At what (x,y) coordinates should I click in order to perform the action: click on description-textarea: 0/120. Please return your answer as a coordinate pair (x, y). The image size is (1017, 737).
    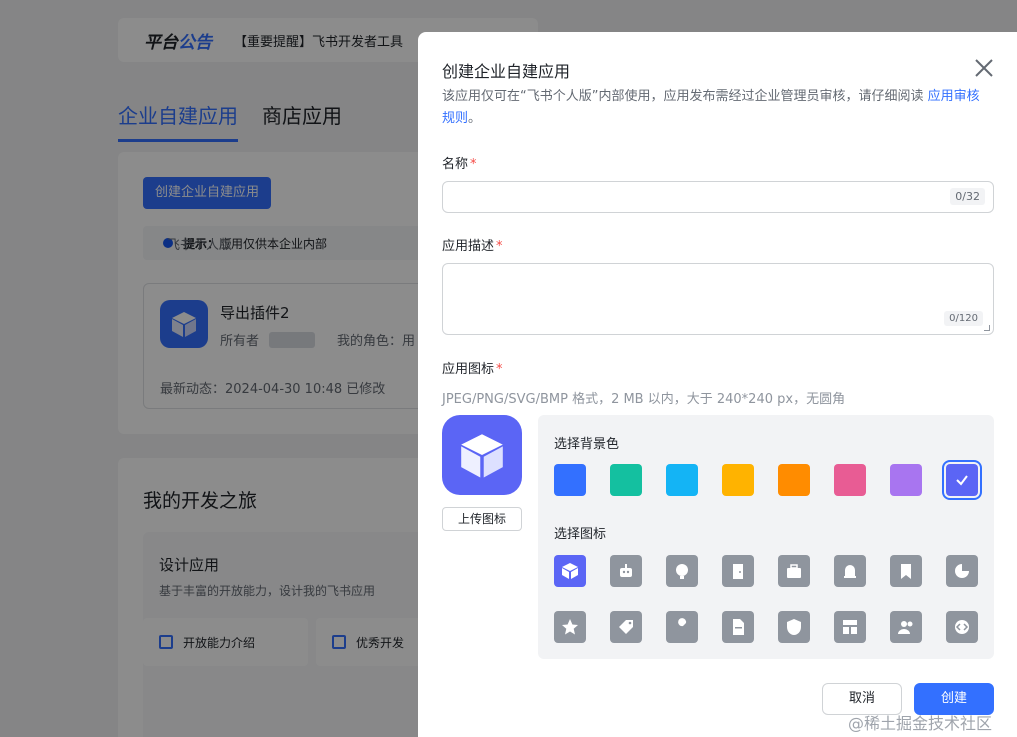
    Looking at the image, I should click on (718, 299).